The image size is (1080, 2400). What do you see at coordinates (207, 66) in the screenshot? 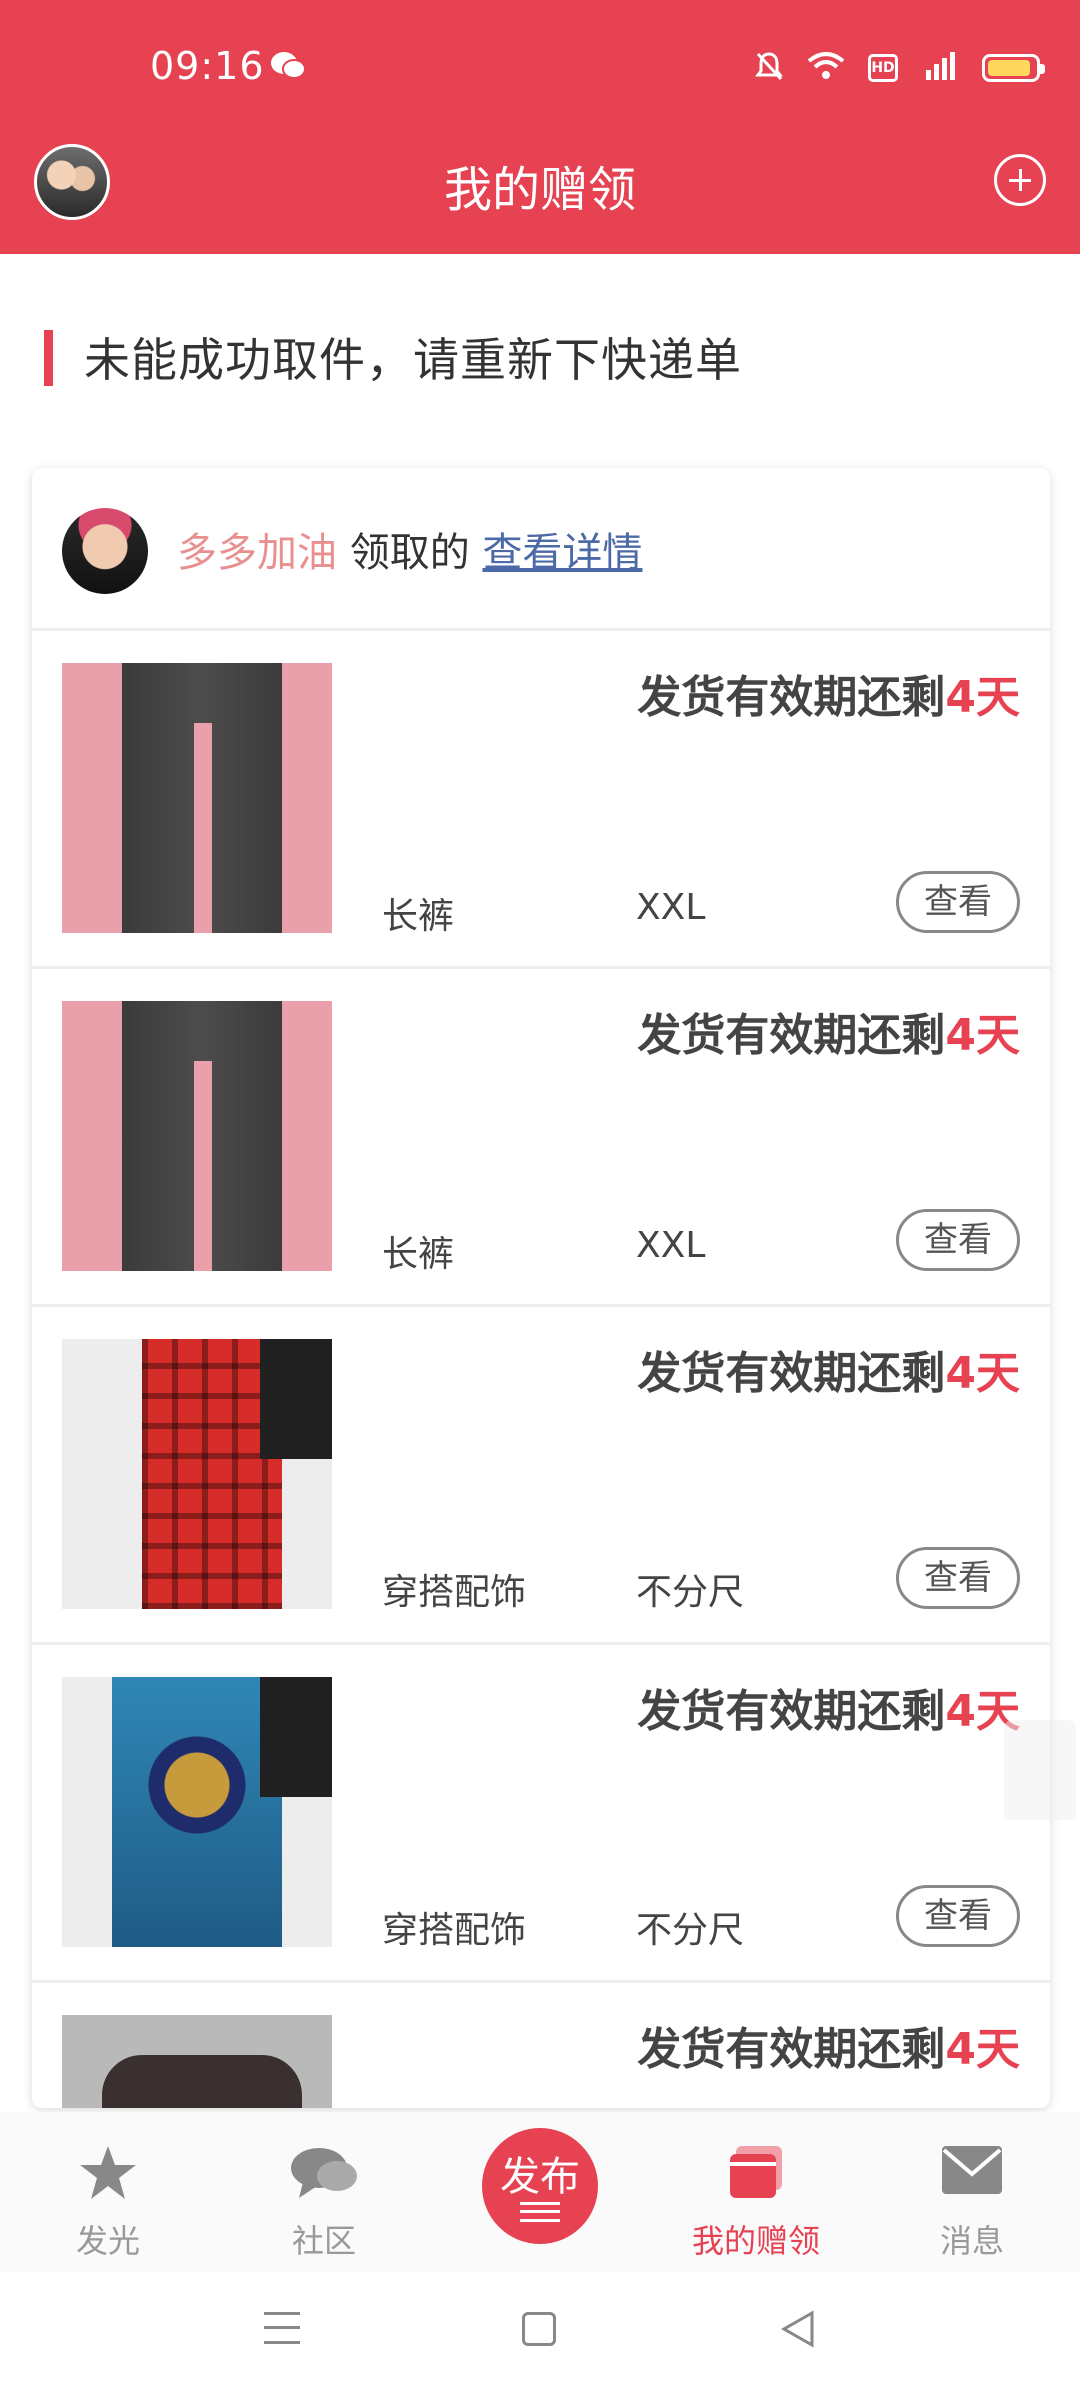
I see `status-time: 09:16` at bounding box center [207, 66].